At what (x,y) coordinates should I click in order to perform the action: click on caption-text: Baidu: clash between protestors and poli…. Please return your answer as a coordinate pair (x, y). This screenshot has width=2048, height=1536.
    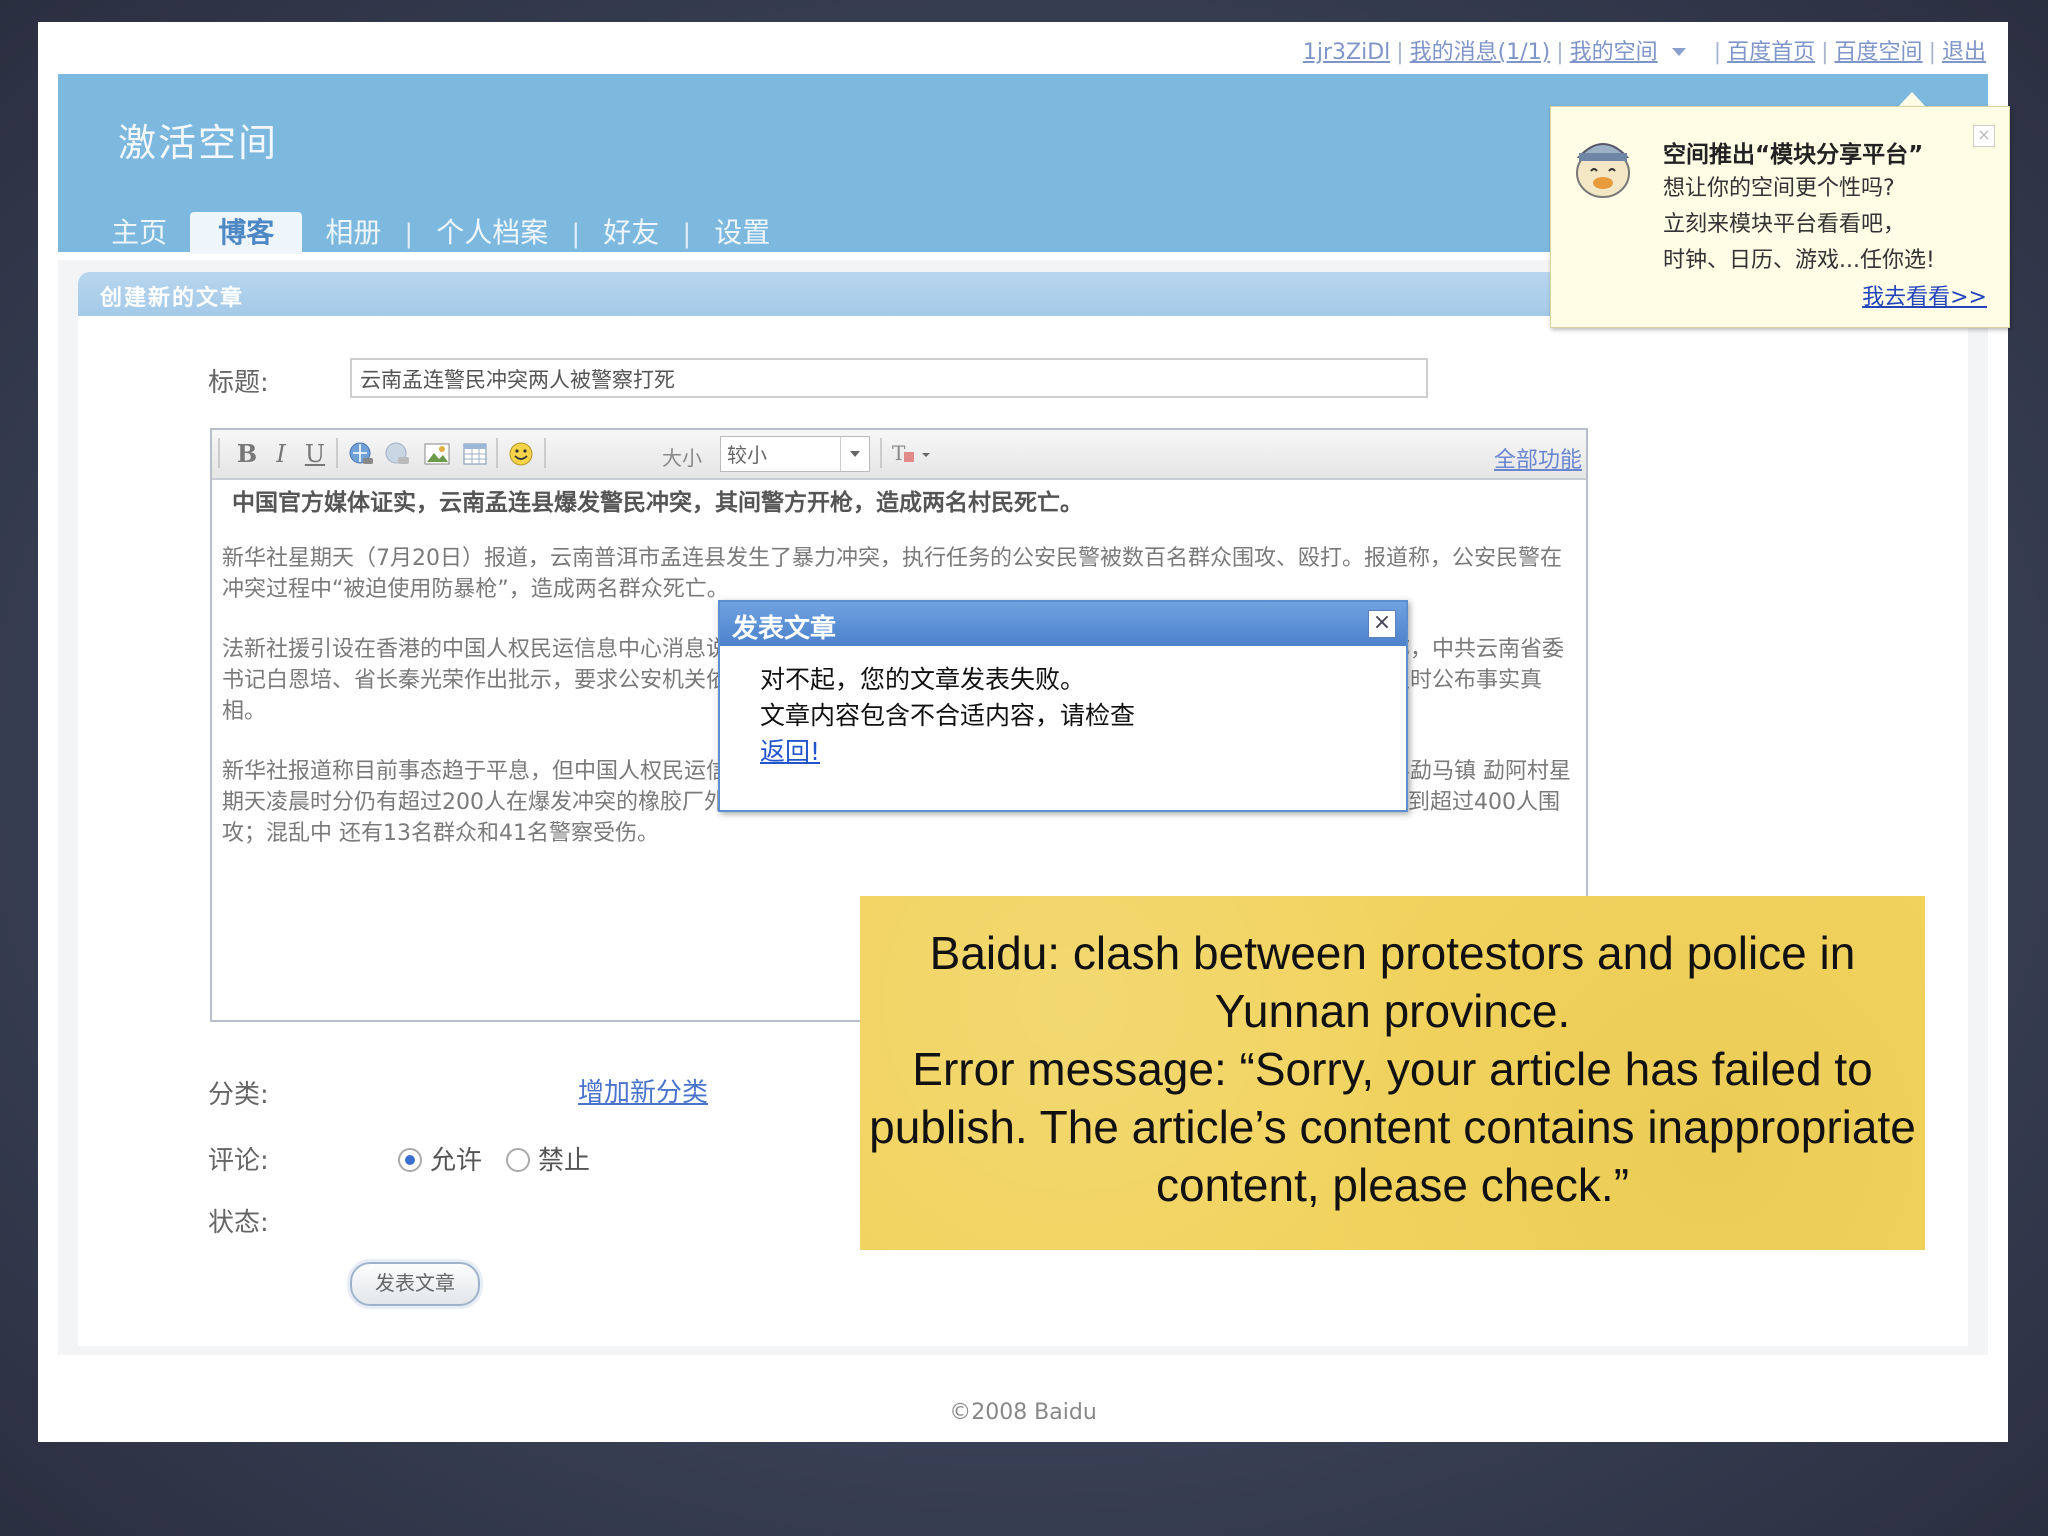
    Looking at the image, I should click on (1392, 1069).